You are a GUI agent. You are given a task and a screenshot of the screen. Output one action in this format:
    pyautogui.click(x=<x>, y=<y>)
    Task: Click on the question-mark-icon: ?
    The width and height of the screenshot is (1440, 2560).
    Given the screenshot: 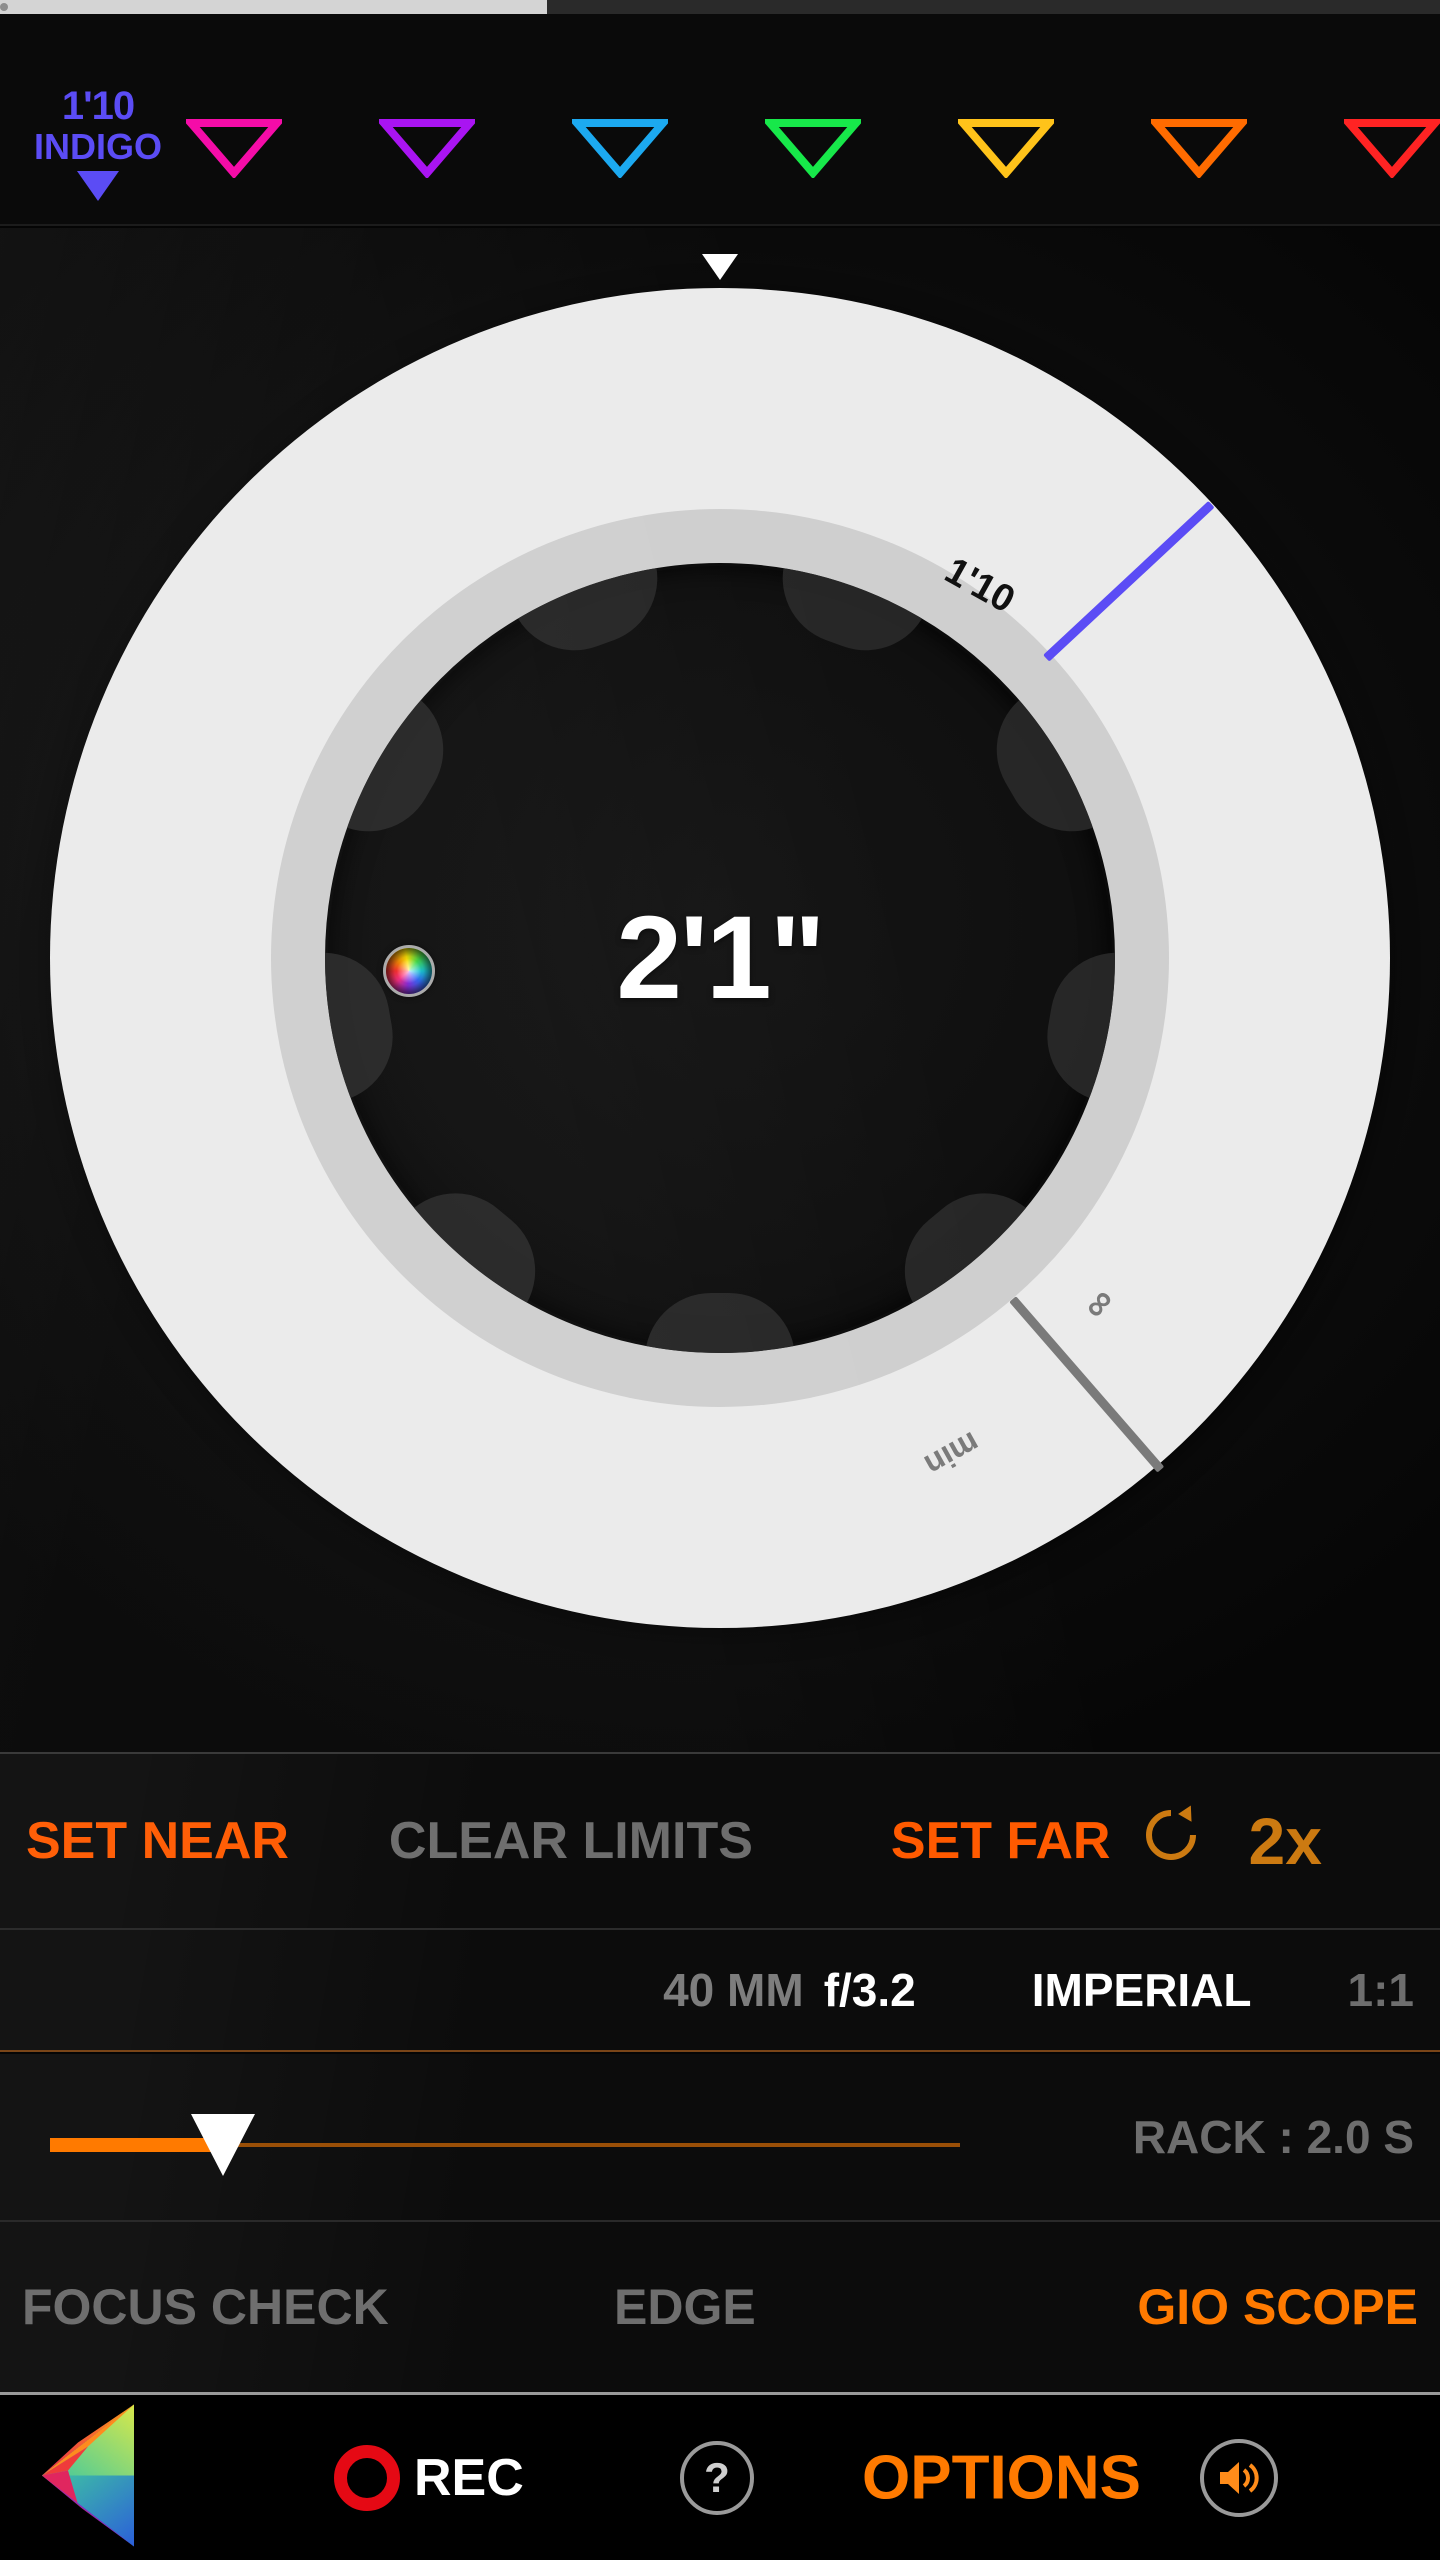 What is the action you would take?
    pyautogui.click(x=717, y=2477)
    